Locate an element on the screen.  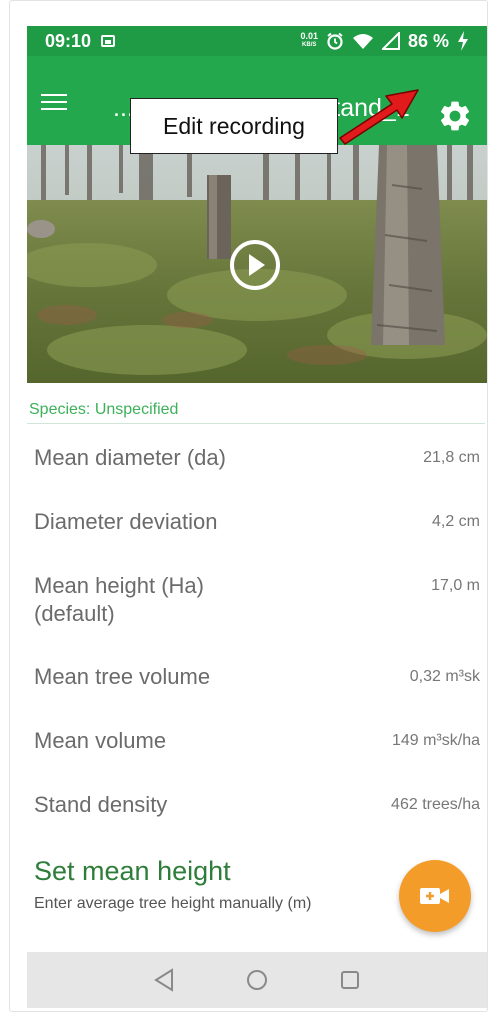
charging-bolt-icon is located at coordinates (463, 41).